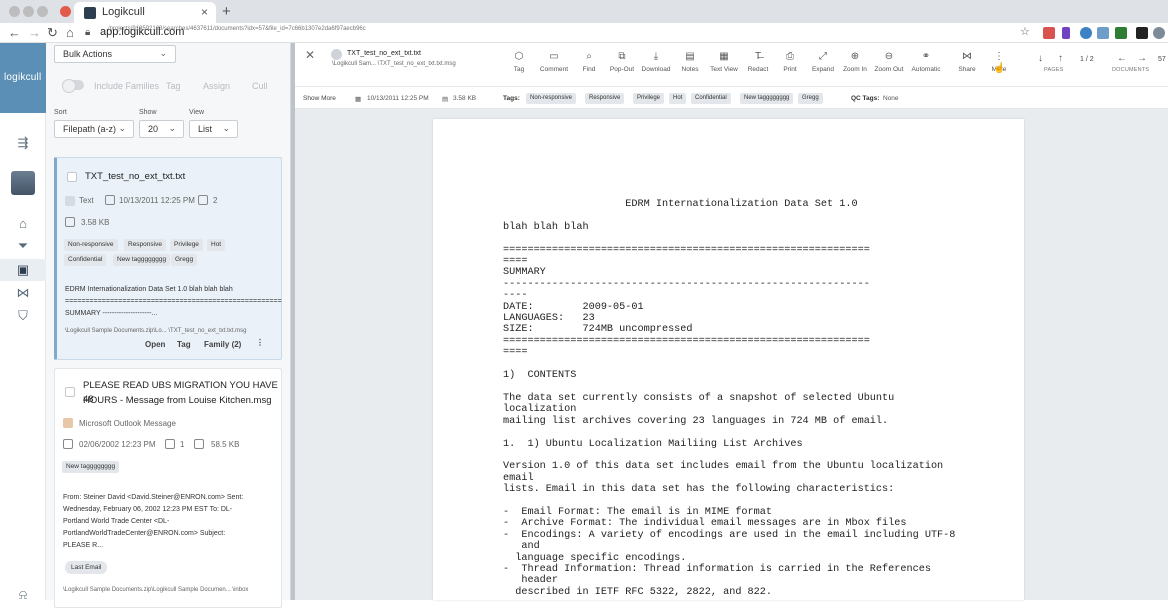 The width and height of the screenshot is (1168, 608). I want to click on bulk-actions-button: Bulk Actions ⌄, so click(115, 54).